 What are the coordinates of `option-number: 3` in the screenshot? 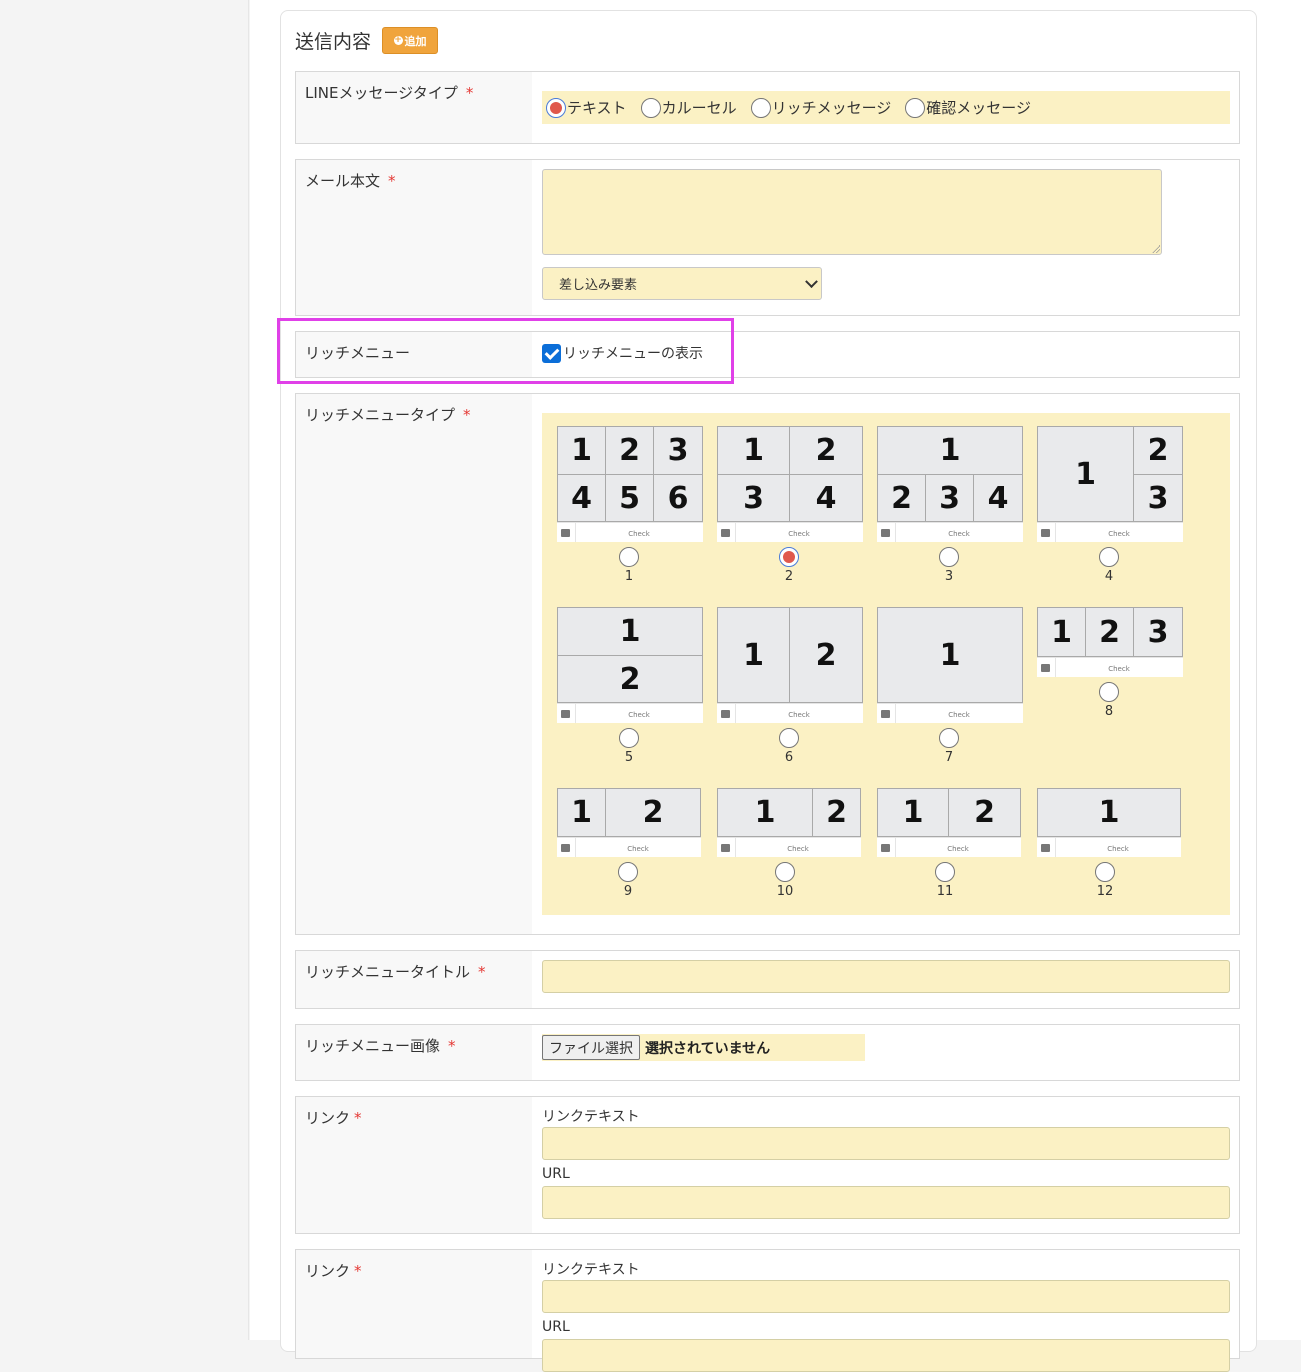 It's located at (949, 576).